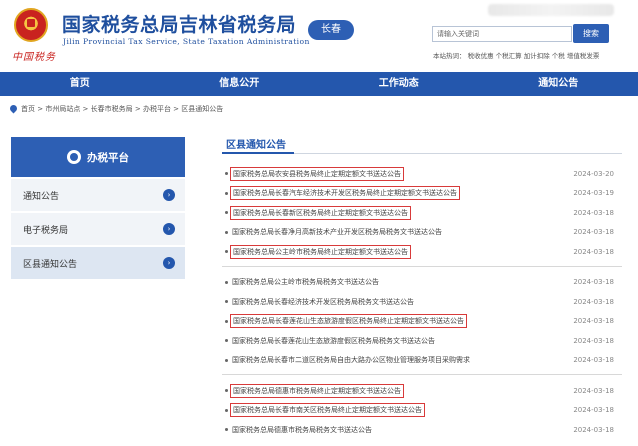  What do you see at coordinates (317, 173) in the screenshot?
I see `notice-title-link: 国家税务总局农安县税务局终止定期定额文书送达公告` at bounding box center [317, 173].